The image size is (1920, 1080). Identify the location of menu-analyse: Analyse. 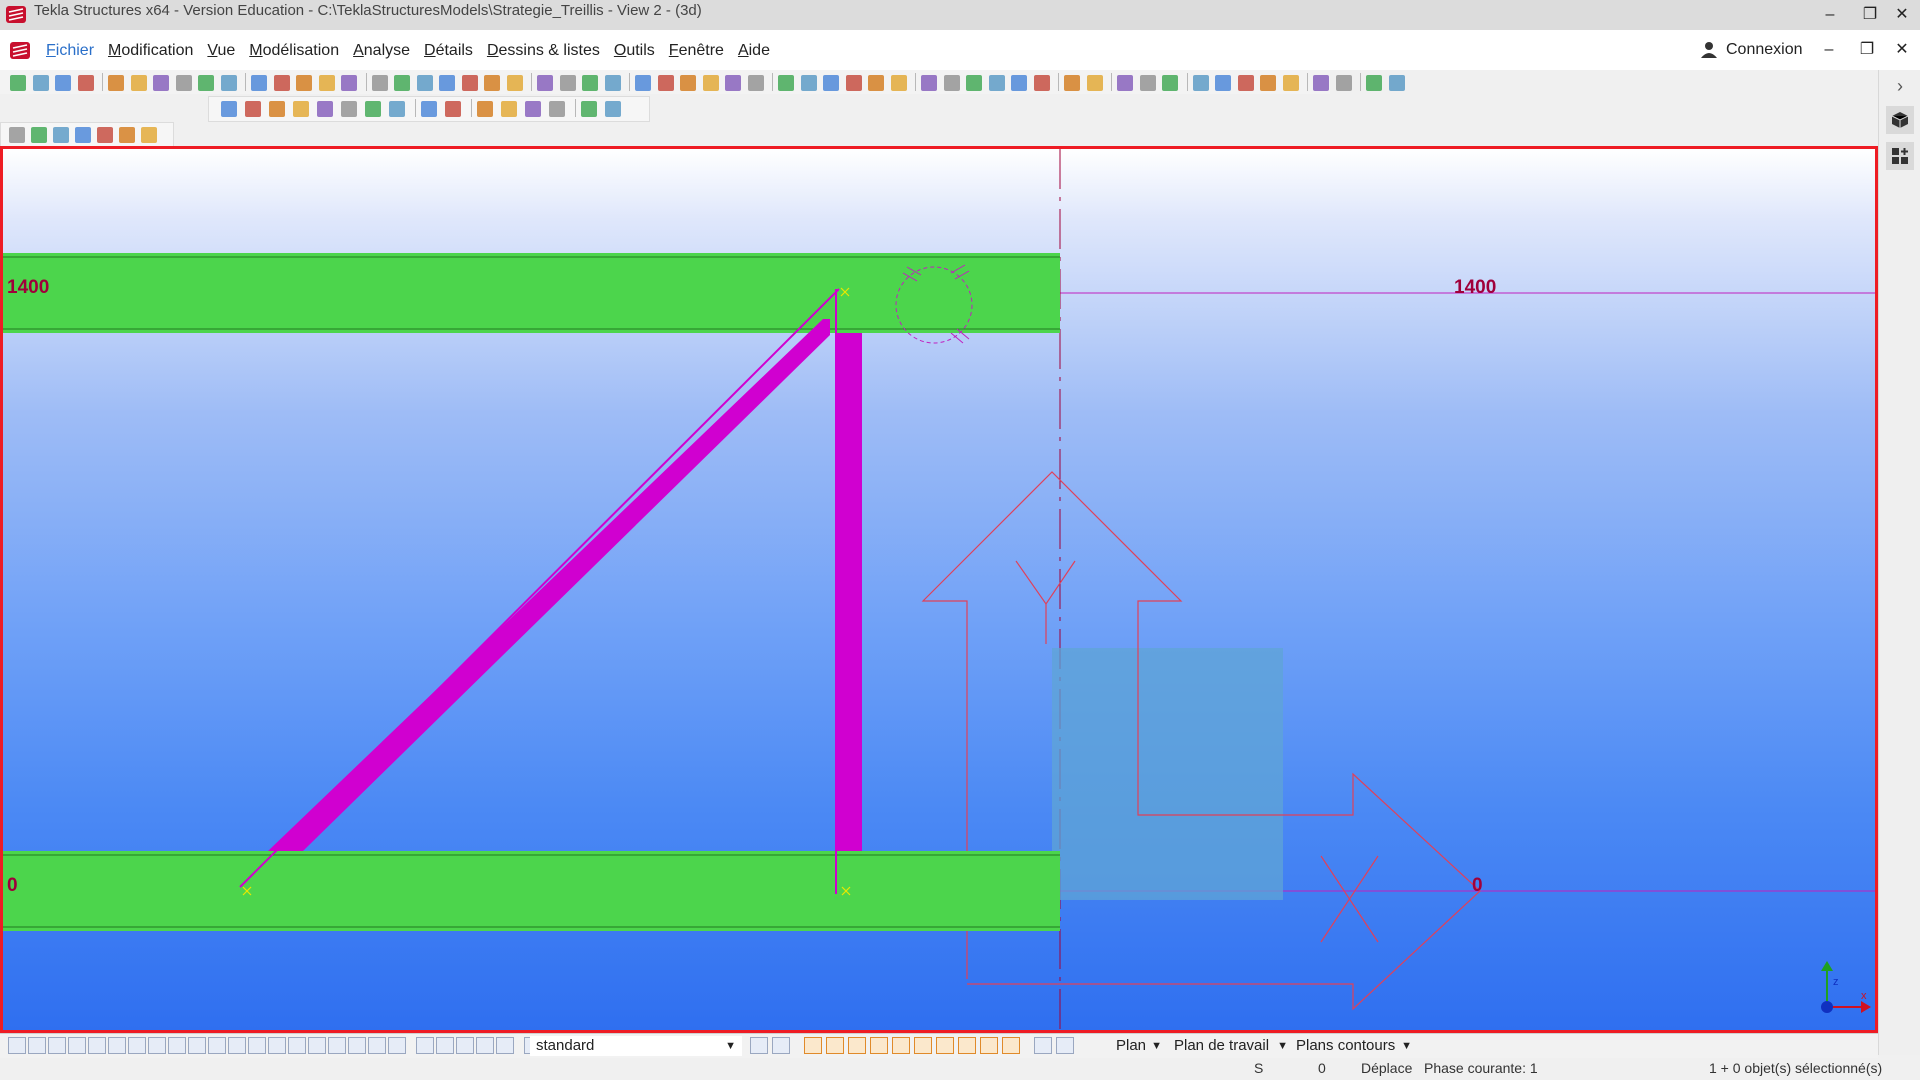
(381, 50).